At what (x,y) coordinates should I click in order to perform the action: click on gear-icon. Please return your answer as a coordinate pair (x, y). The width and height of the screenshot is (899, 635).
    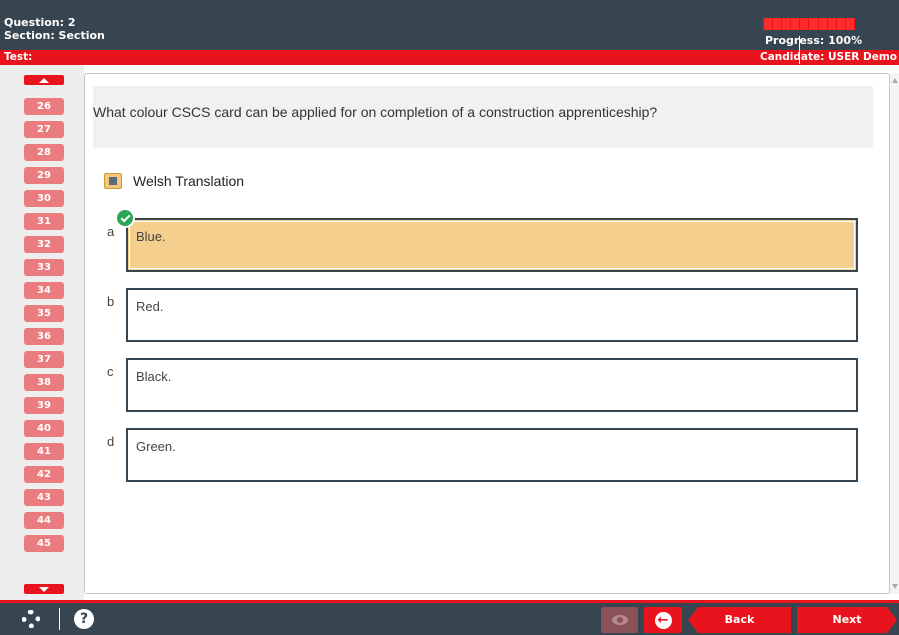
    Looking at the image, I should click on (31, 619).